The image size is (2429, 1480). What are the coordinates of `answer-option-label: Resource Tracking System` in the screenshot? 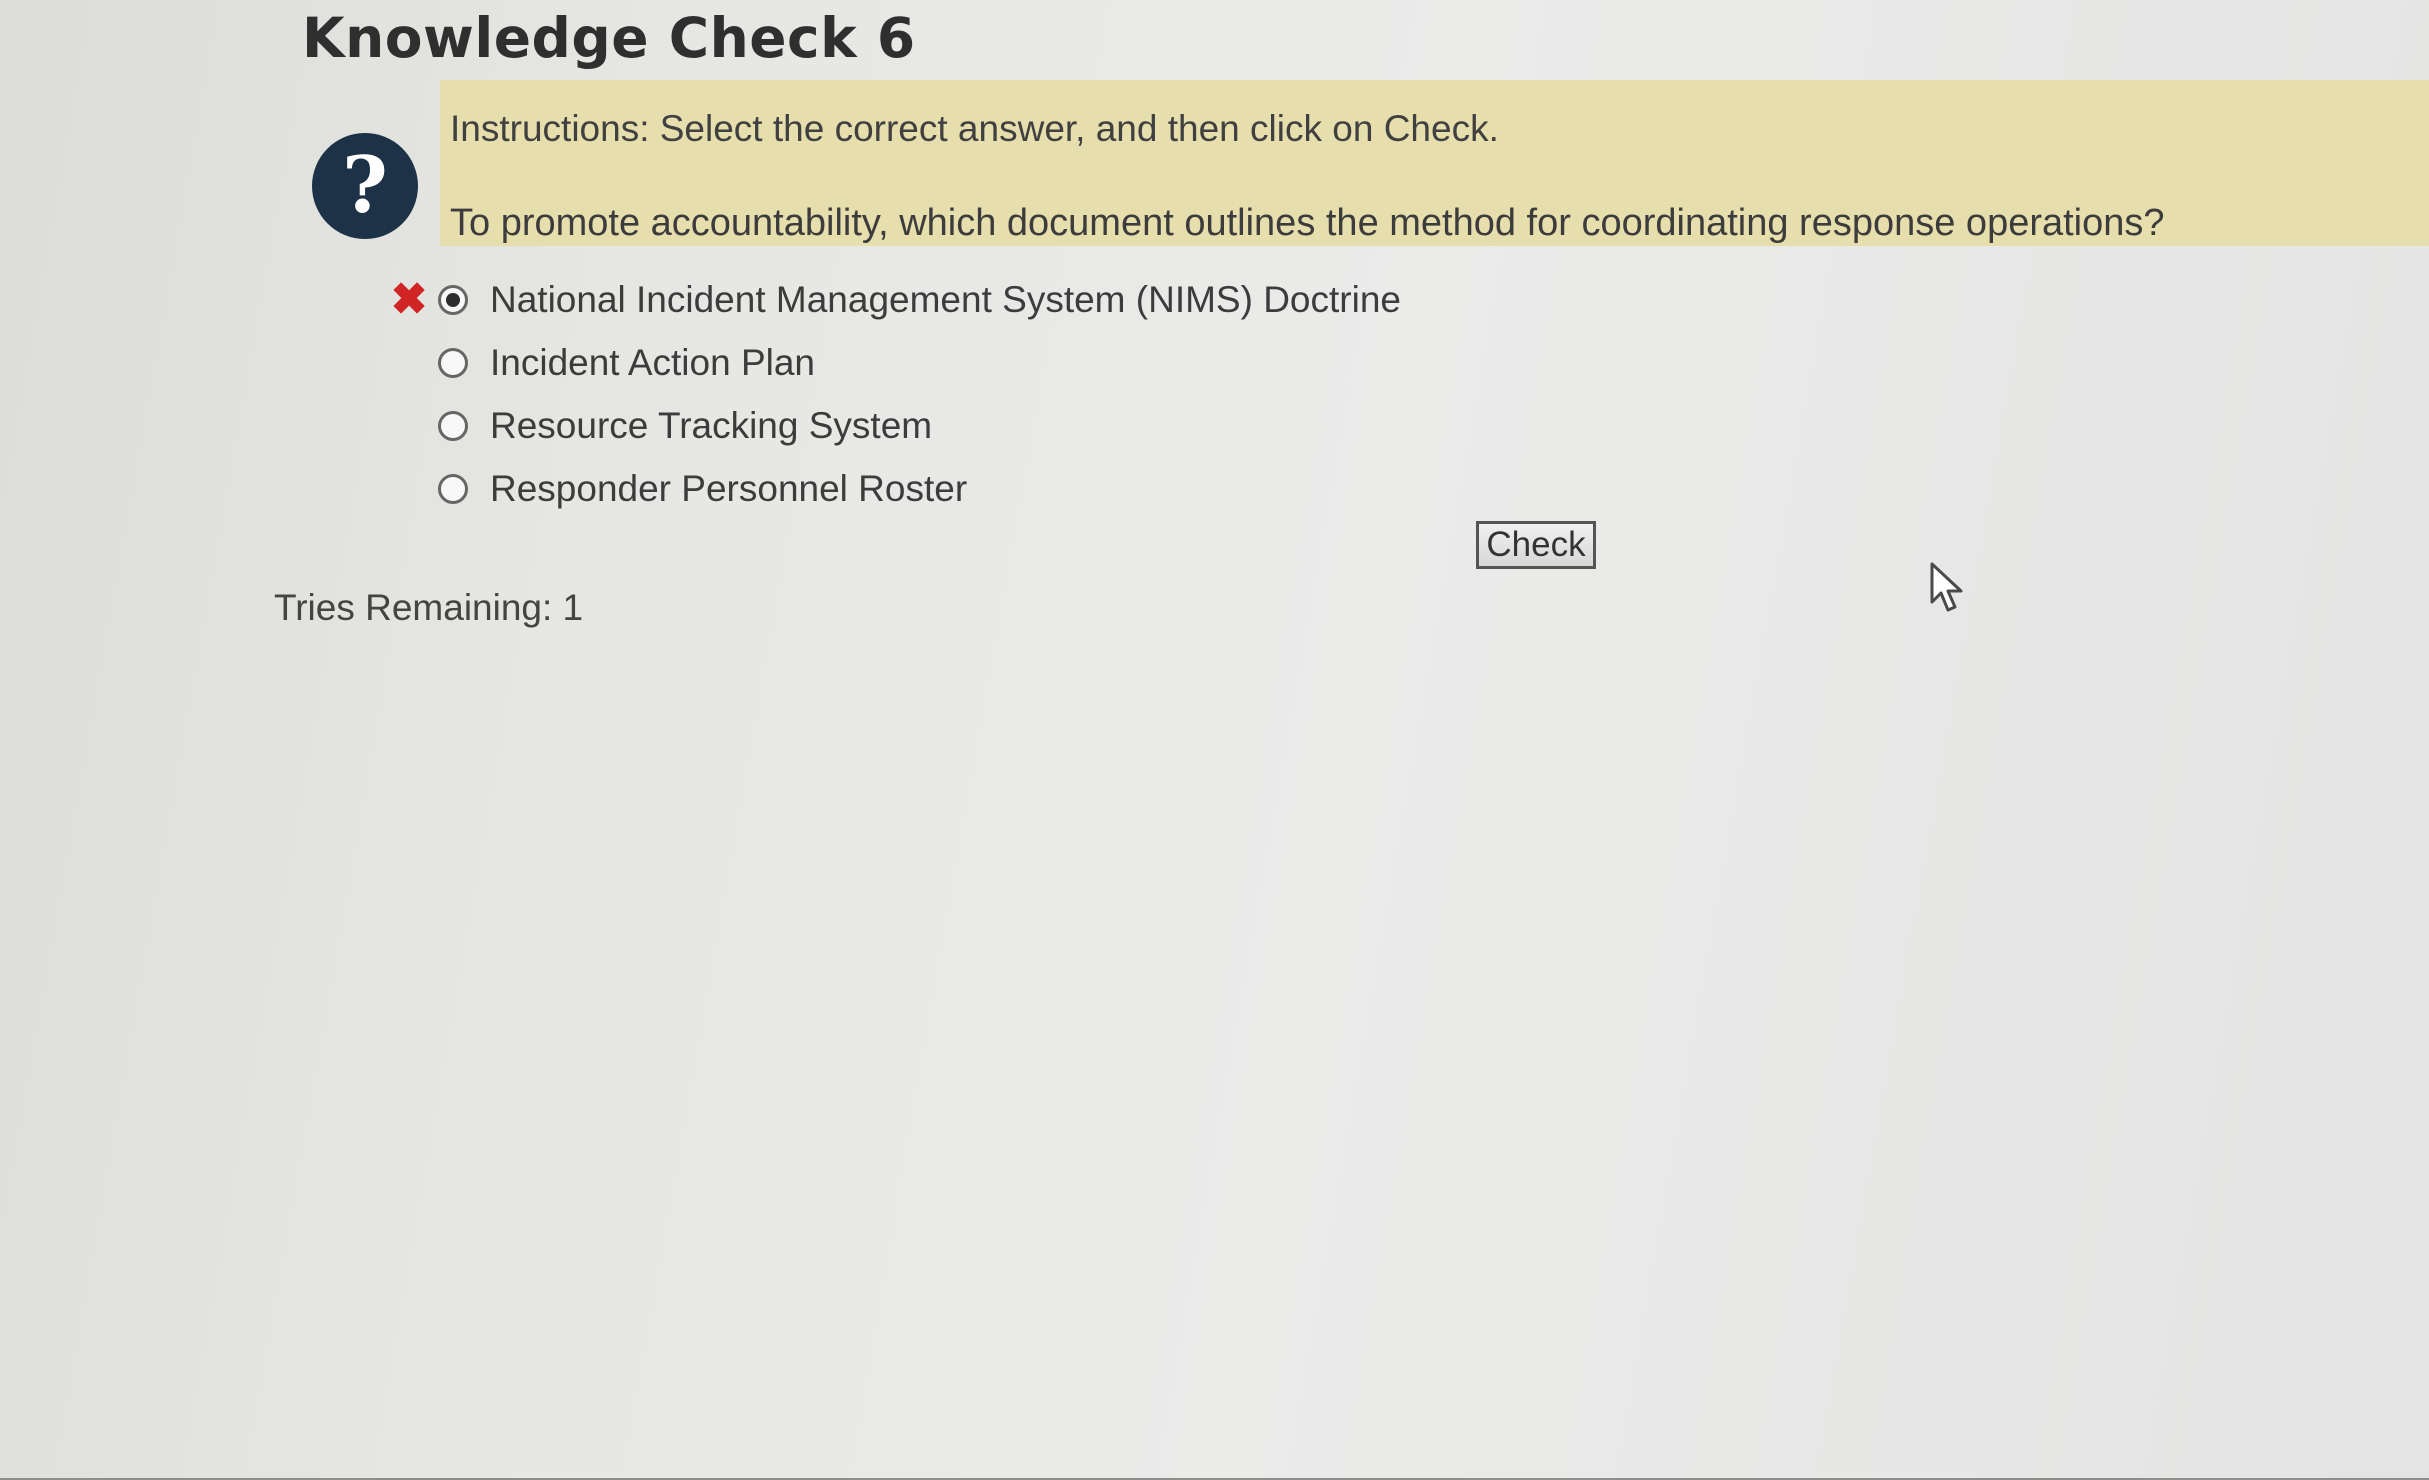 It's located at (711, 426).